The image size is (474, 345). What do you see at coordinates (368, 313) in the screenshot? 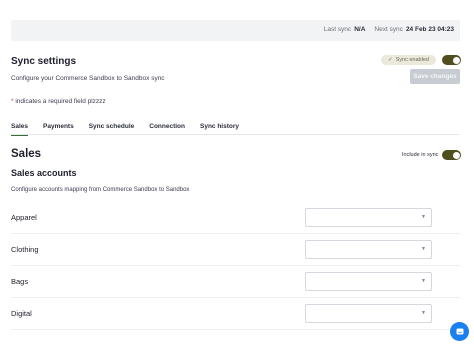
I see `account-select-digital: ▼` at bounding box center [368, 313].